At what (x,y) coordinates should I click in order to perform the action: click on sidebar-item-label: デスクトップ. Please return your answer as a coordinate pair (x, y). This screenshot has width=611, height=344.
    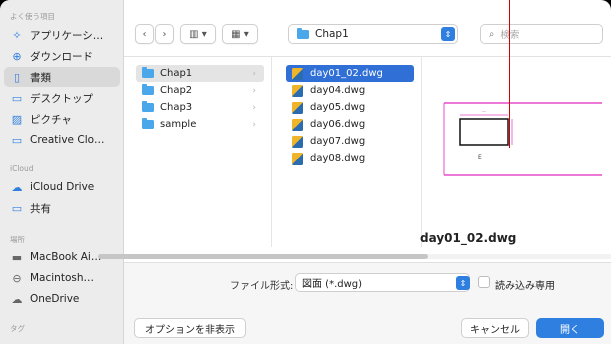
    Looking at the image, I should click on (61, 98).